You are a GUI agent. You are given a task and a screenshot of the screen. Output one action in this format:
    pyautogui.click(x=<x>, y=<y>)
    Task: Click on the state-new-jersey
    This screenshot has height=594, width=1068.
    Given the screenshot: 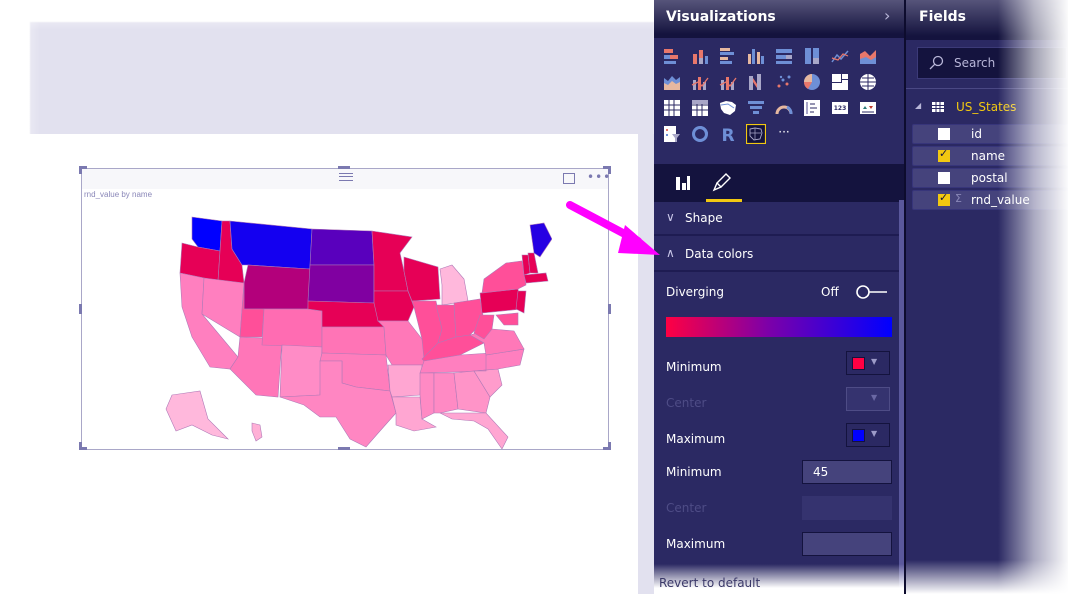 What is the action you would take?
    pyautogui.click(x=521, y=302)
    